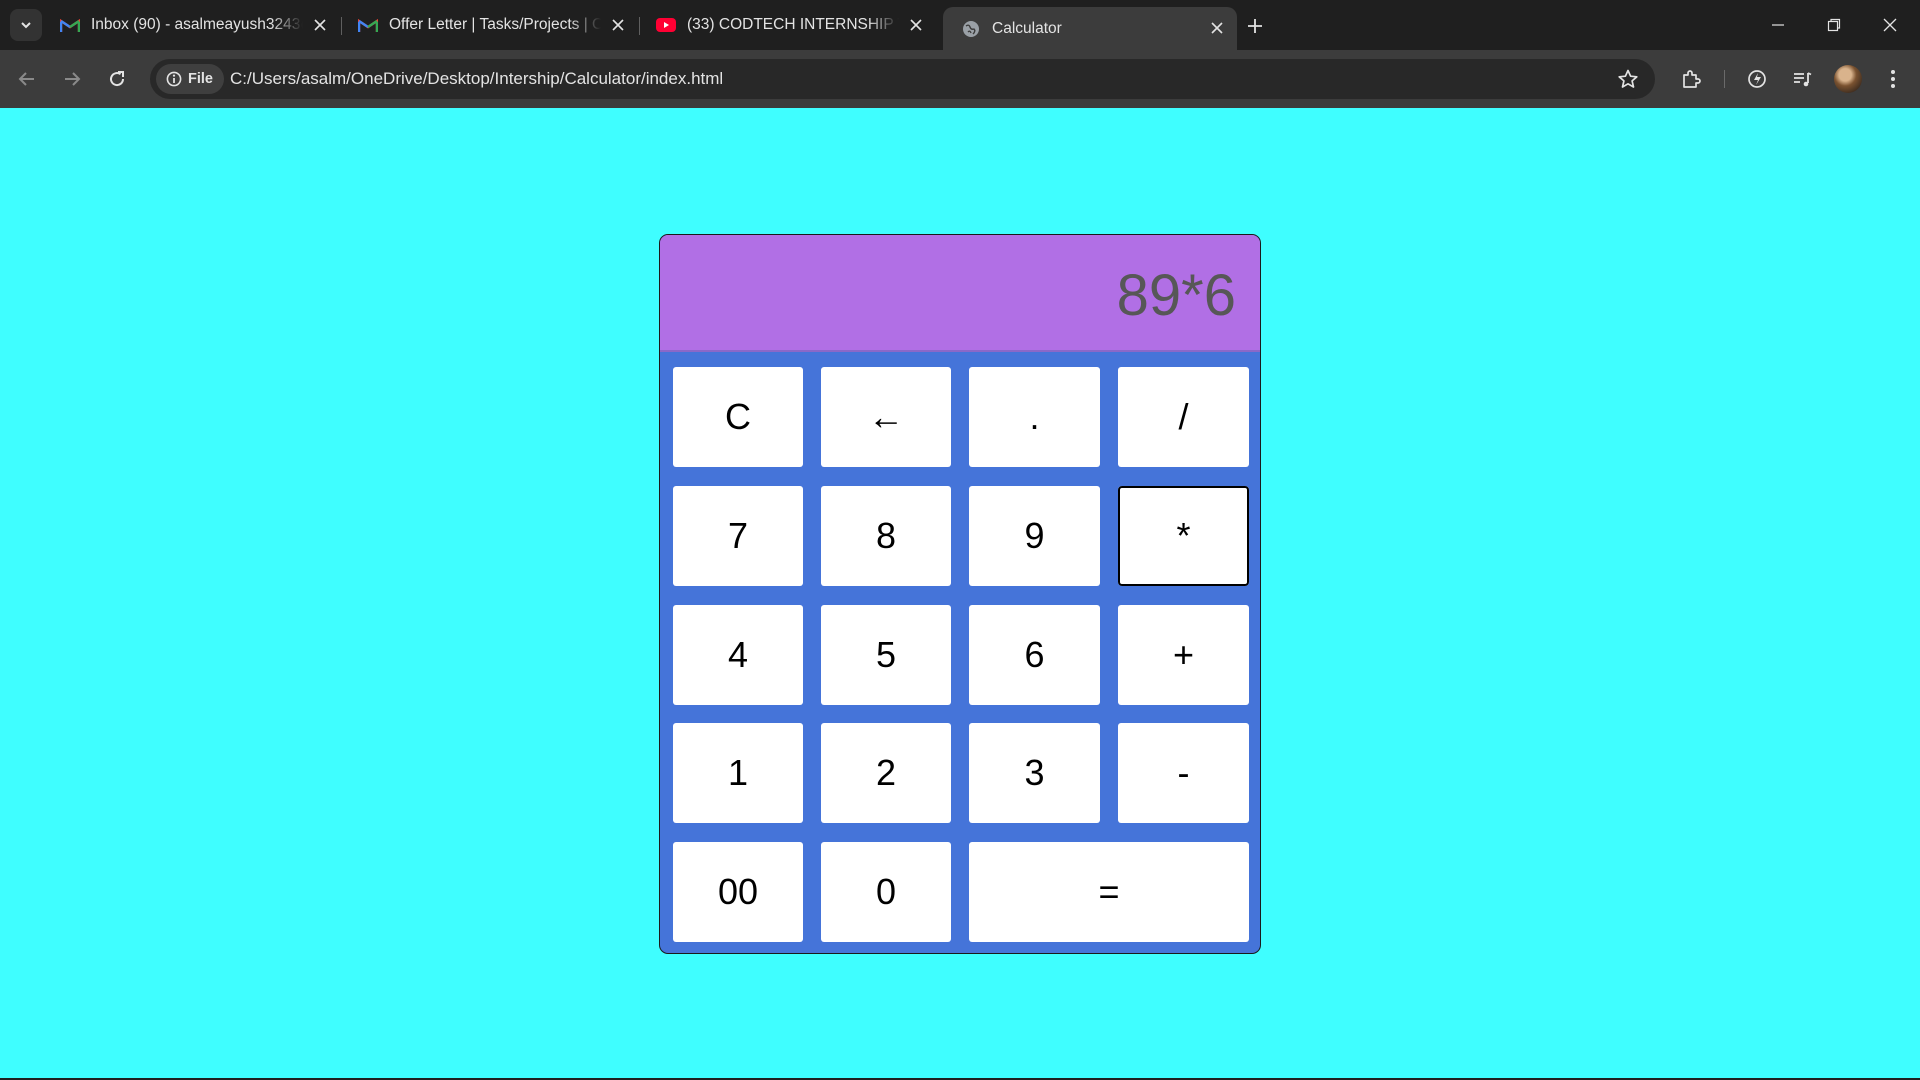 The height and width of the screenshot is (1080, 1920). I want to click on calculator-display: 89*6, so click(960, 293).